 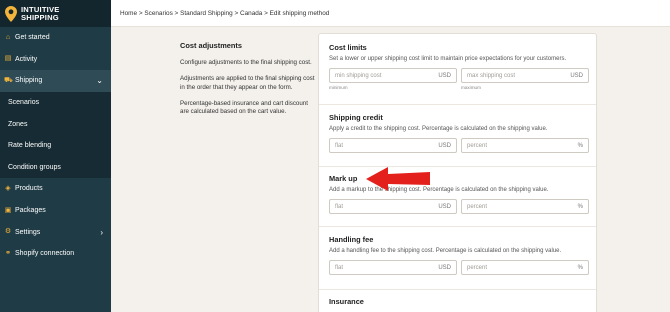 What do you see at coordinates (356, 117) in the screenshot?
I see `section-title: Shipping credit` at bounding box center [356, 117].